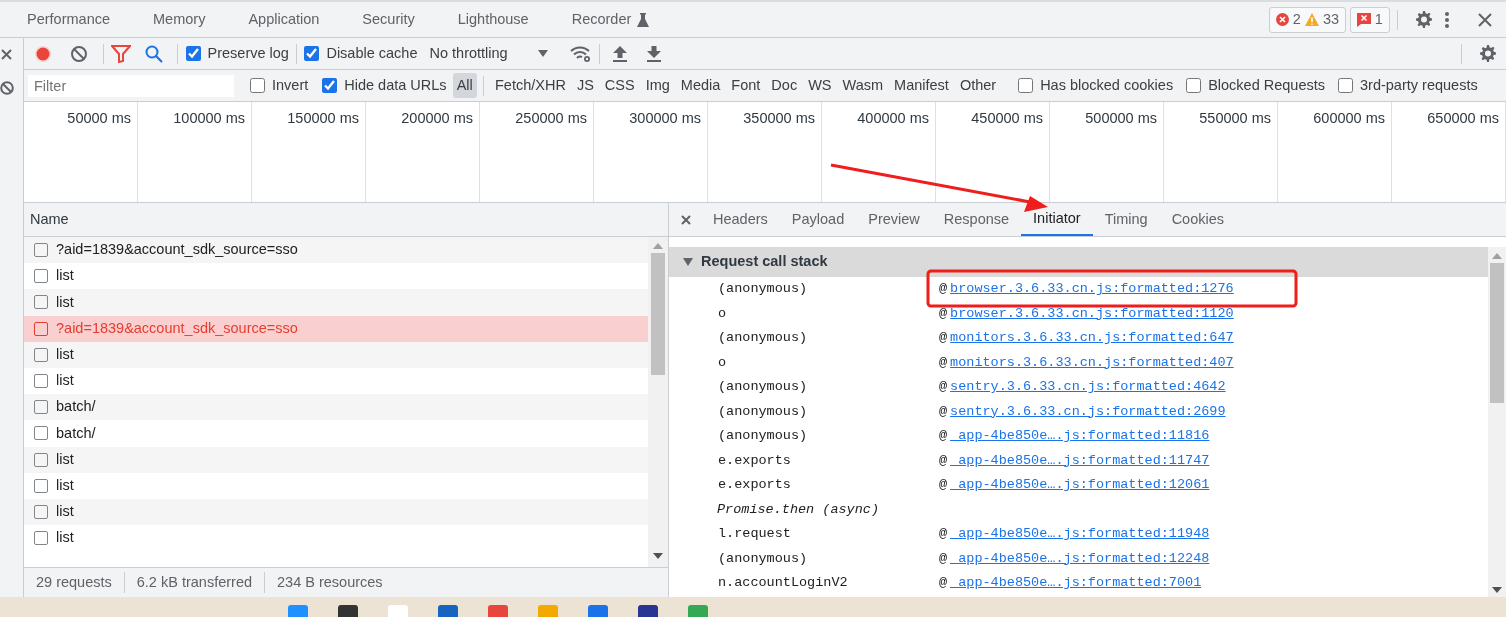 Image resolution: width=1506 pixels, height=617 pixels. What do you see at coordinates (1080, 460) in the screenshot?
I see `source-link: _app-4be850e….js:formatted:11747` at bounding box center [1080, 460].